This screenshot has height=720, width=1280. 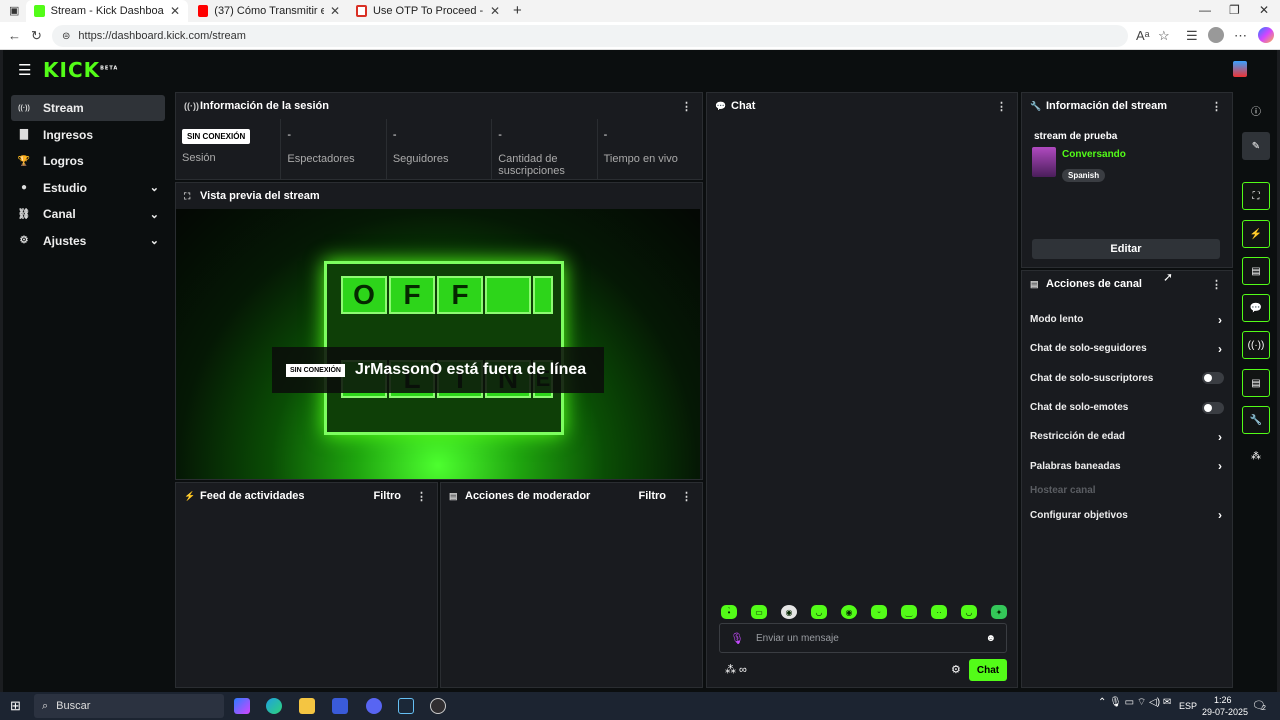 I want to click on broadcast-toggle-icon: ((·)), so click(x=1256, y=345).